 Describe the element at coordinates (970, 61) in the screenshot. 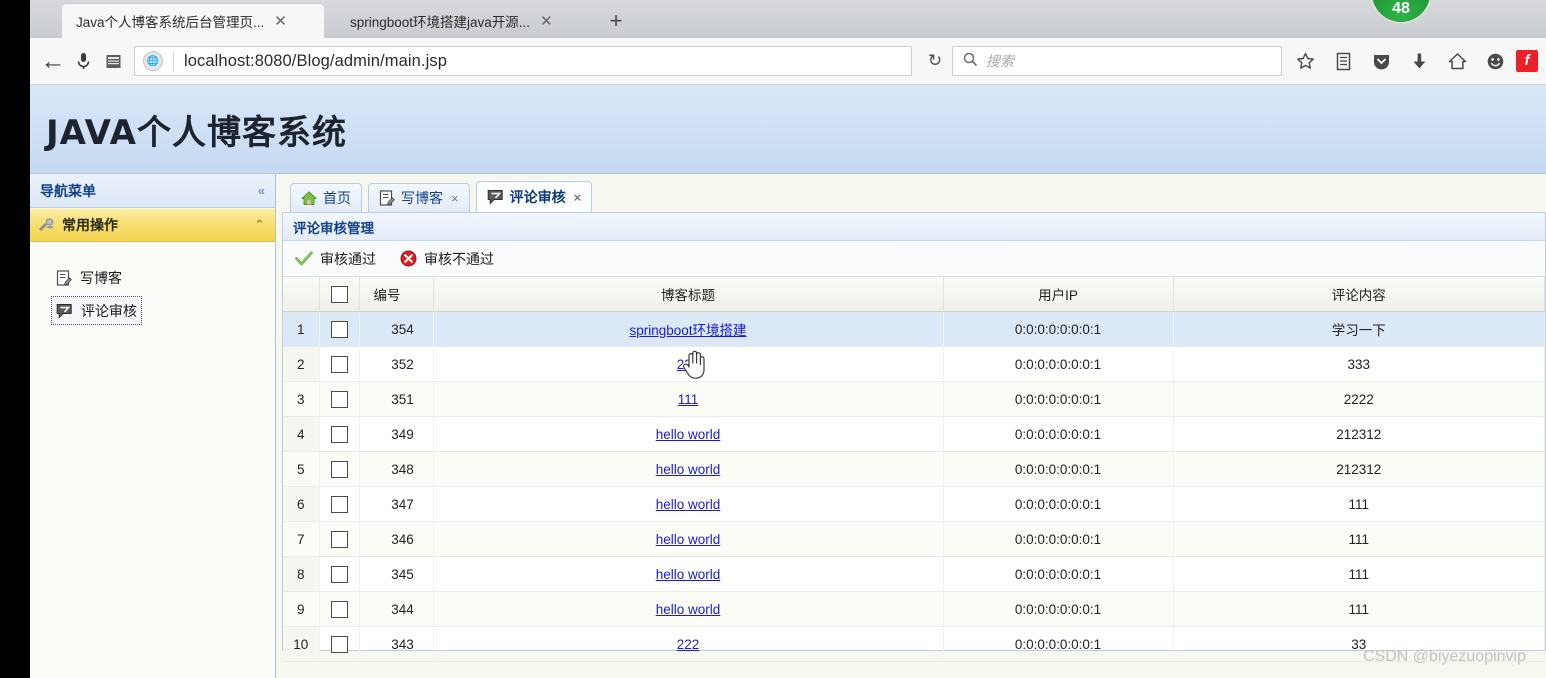

I see `search-icon` at that location.